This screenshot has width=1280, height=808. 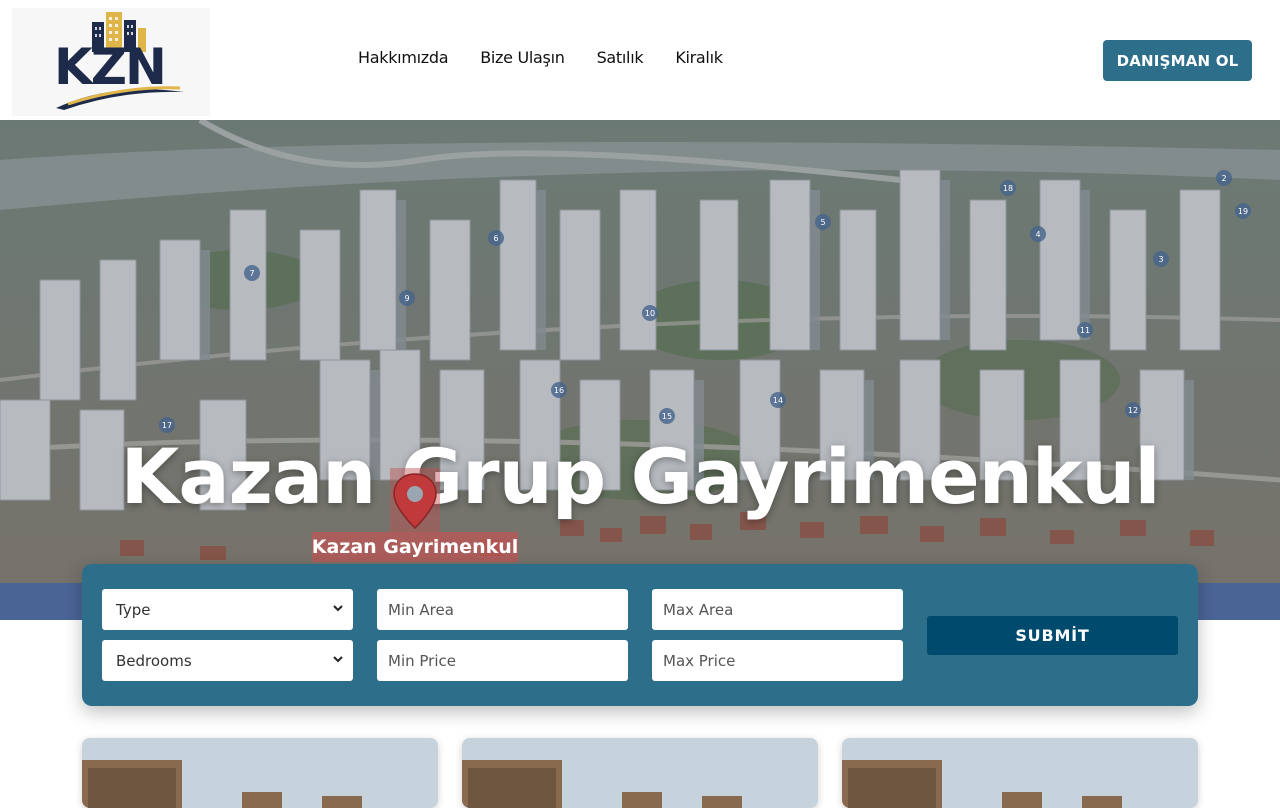 I want to click on location-pin: Kazan Gayrimenkul, so click(x=415, y=515).